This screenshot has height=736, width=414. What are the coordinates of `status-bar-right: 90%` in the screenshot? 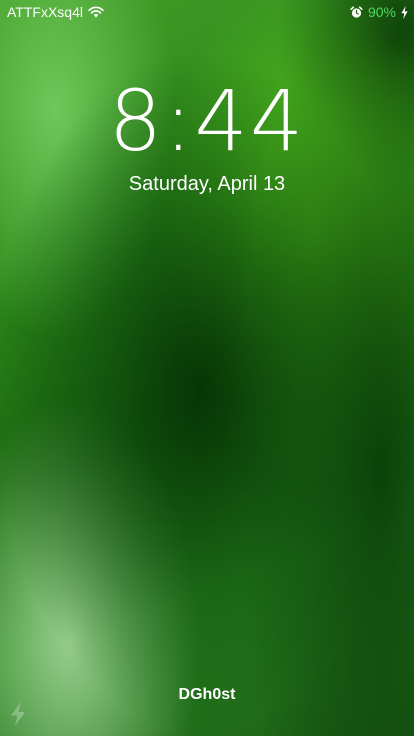 It's located at (379, 12).